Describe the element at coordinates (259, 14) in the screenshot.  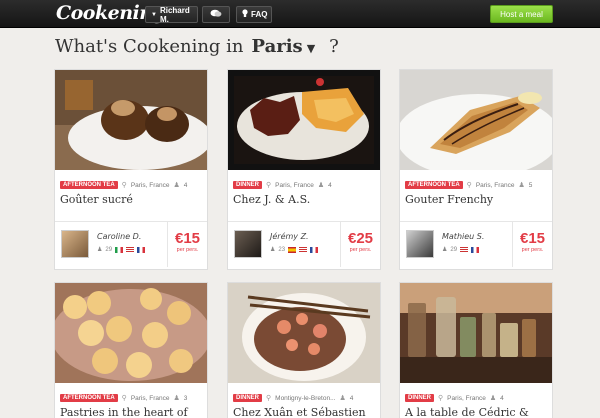
I see `faq-label: FAQ` at that location.